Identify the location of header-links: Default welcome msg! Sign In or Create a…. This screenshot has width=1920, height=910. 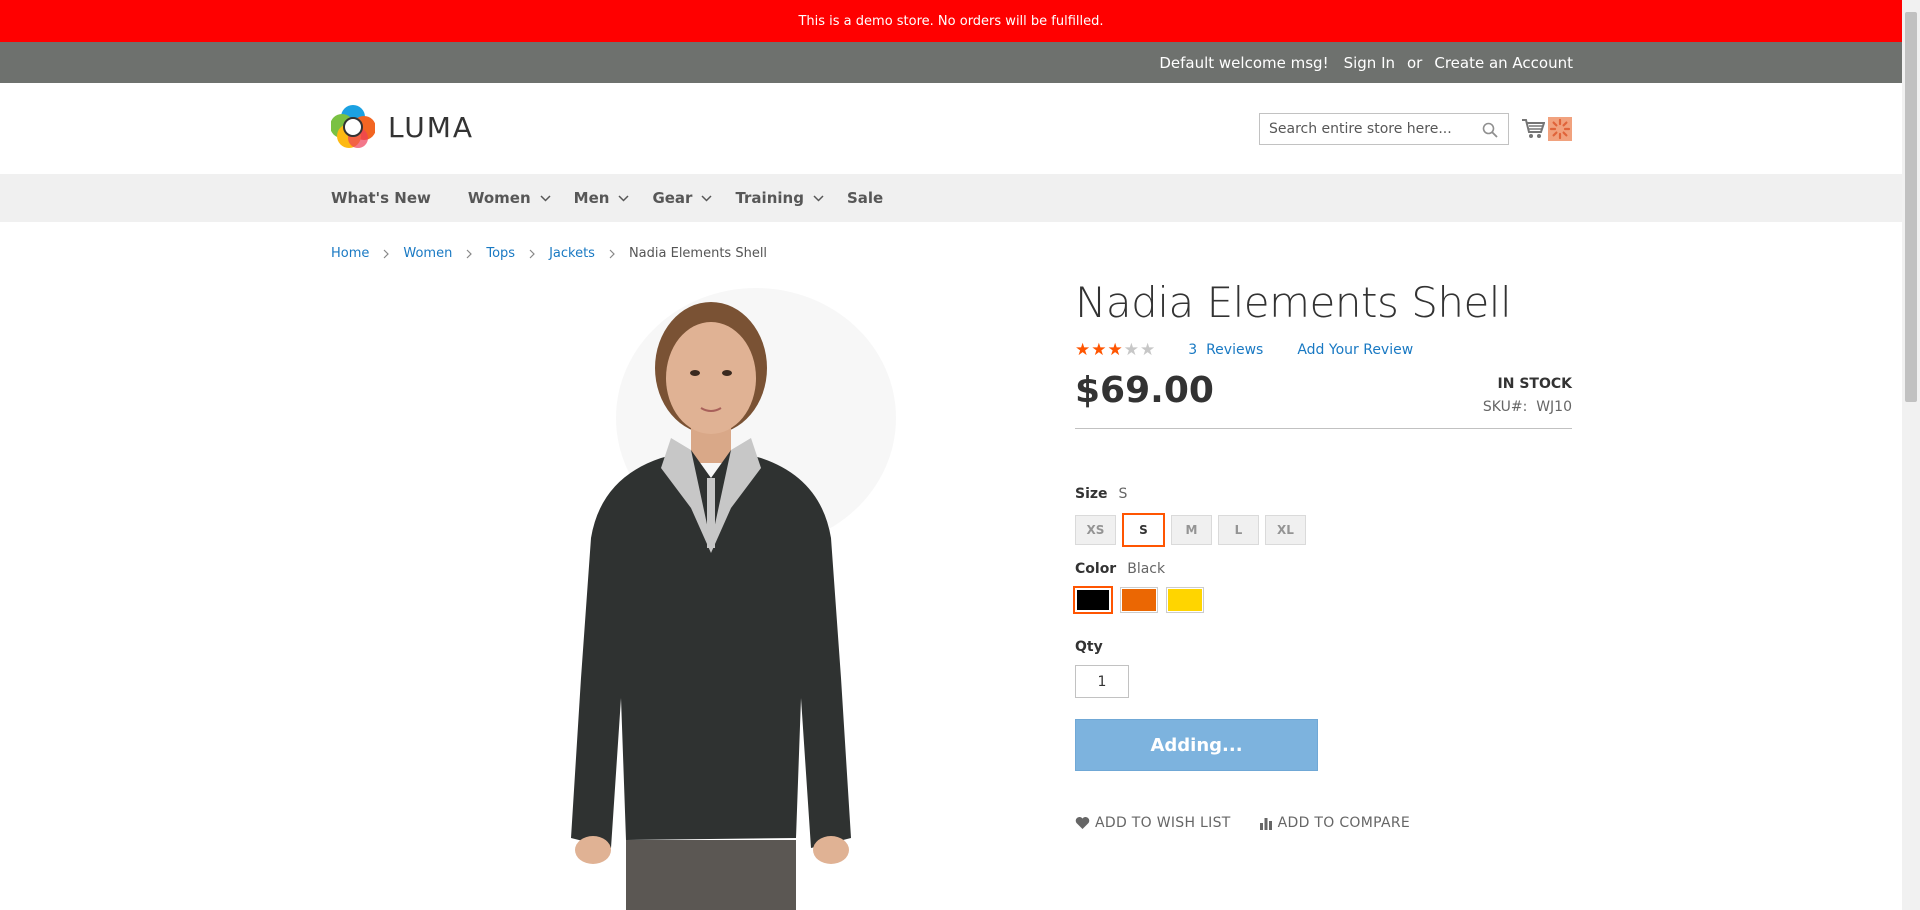
(1366, 62).